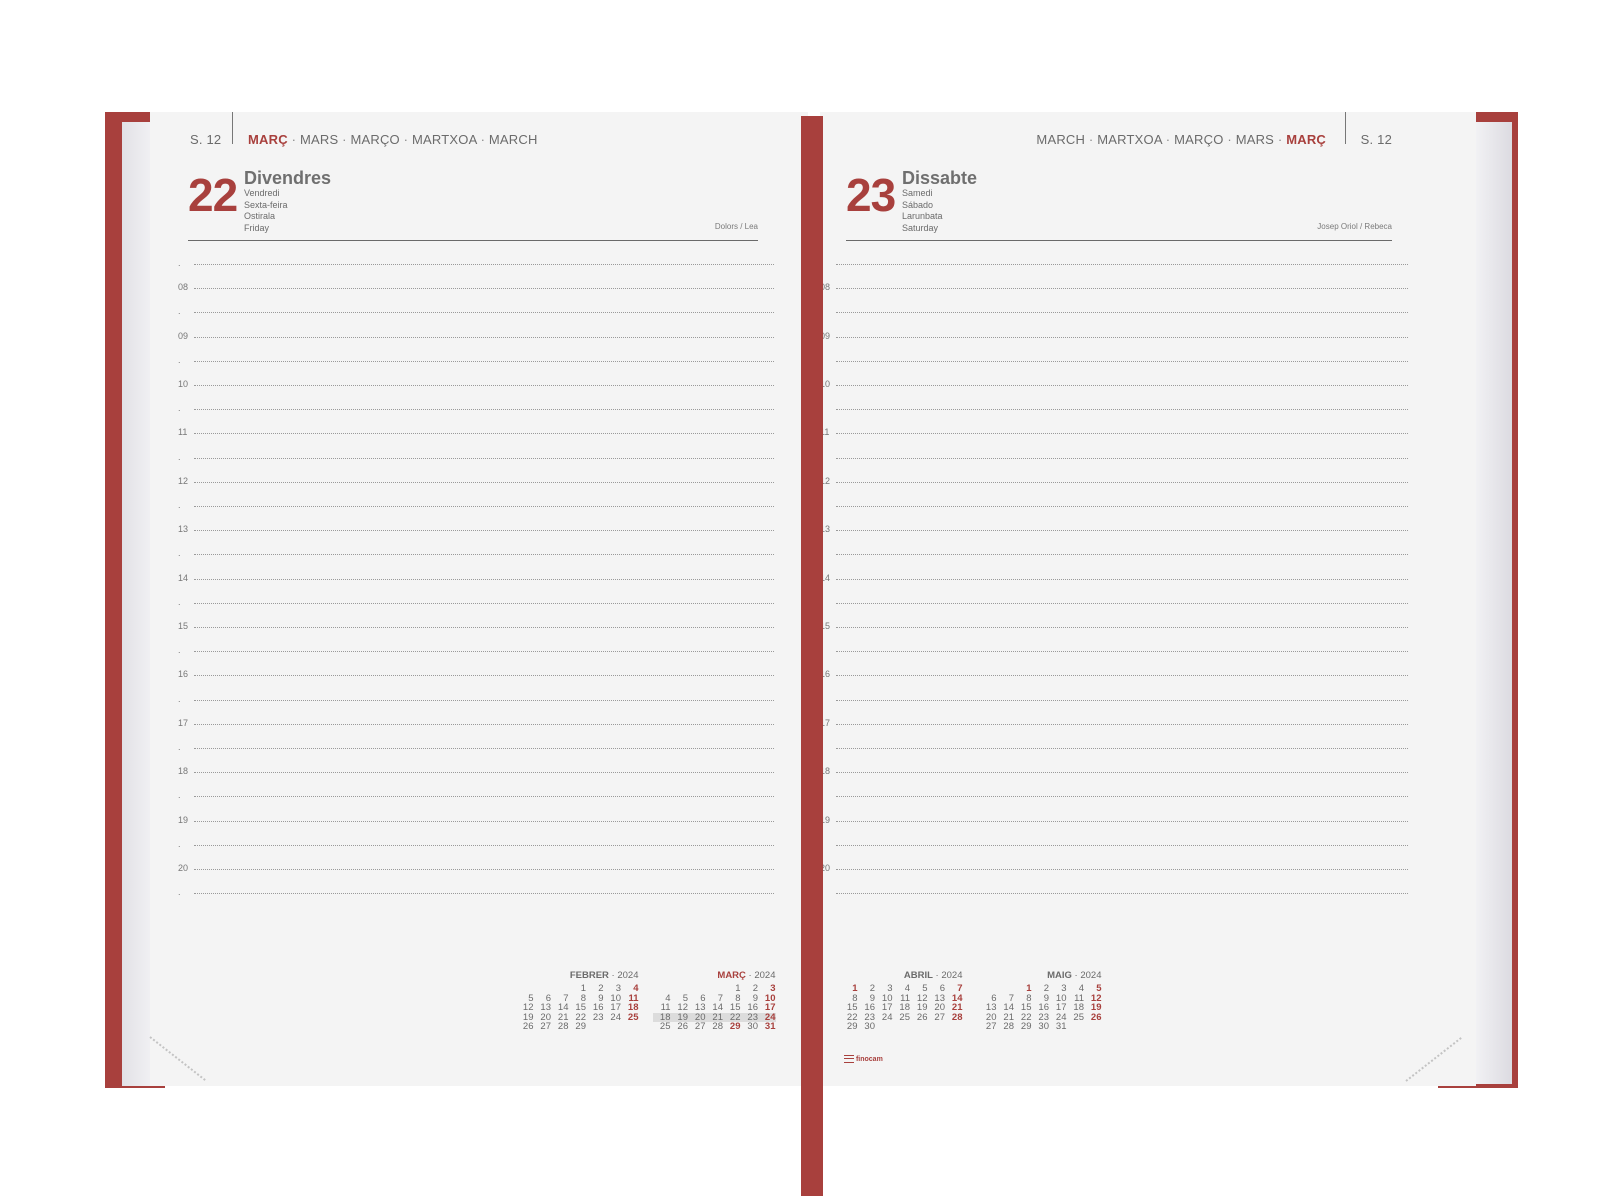 The height and width of the screenshot is (1200, 1600). What do you see at coordinates (183, 480) in the screenshot?
I see `hour-label: 12` at bounding box center [183, 480].